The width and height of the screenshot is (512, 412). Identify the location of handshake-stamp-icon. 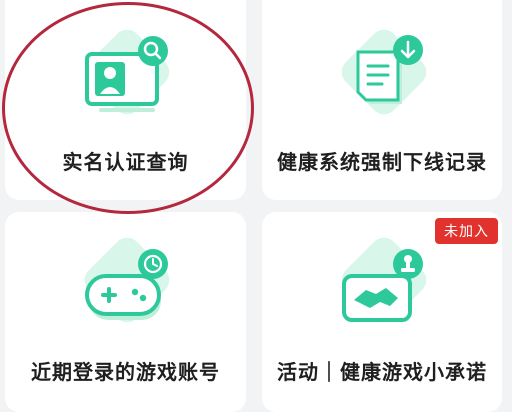
(382, 287).